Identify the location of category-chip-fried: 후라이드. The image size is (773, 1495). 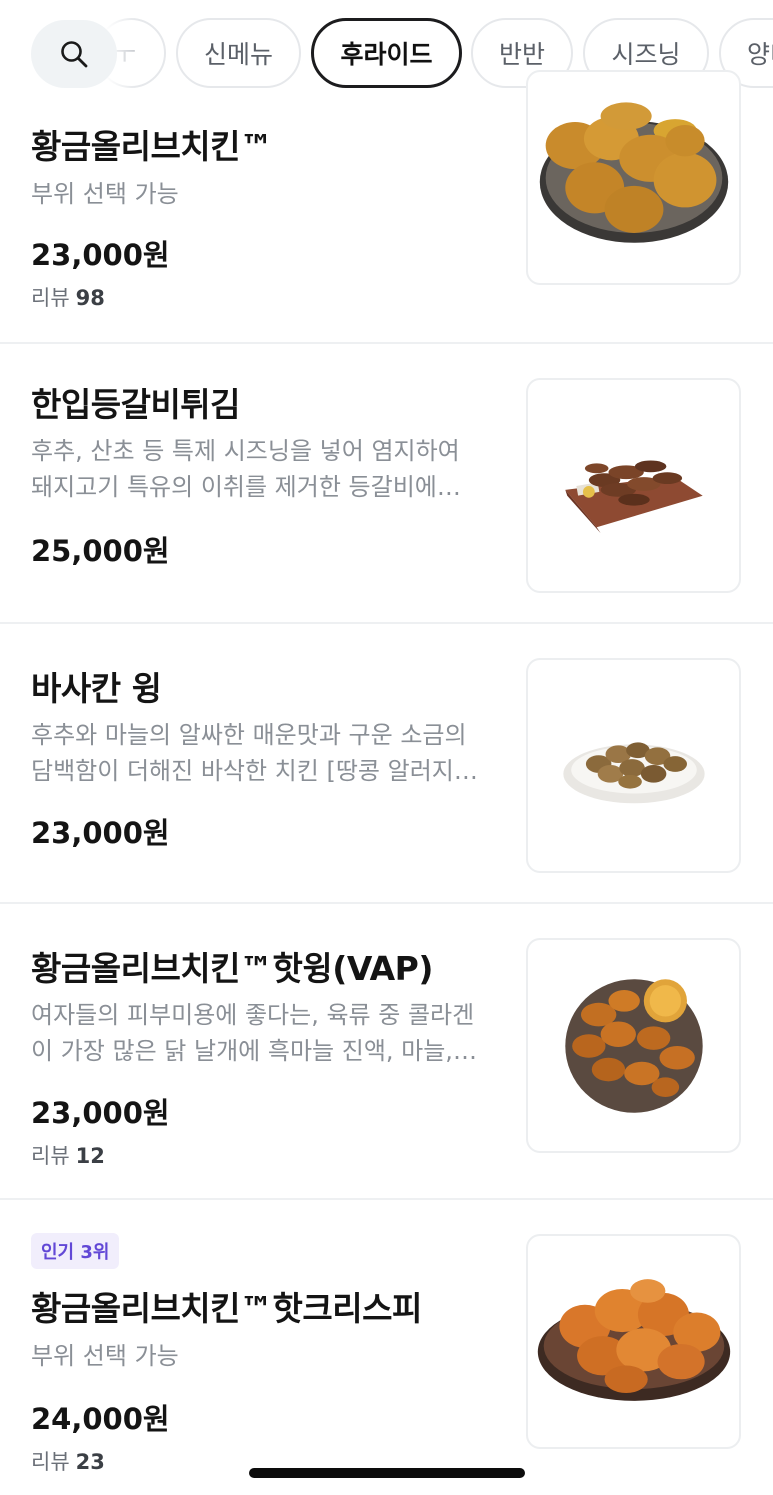
(386, 53).